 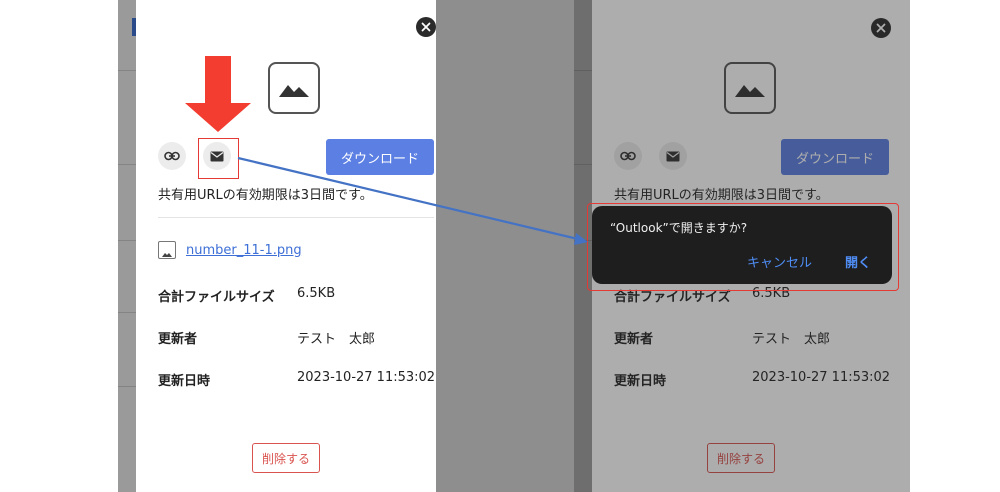 I want to click on close-button, so click(x=426, y=27).